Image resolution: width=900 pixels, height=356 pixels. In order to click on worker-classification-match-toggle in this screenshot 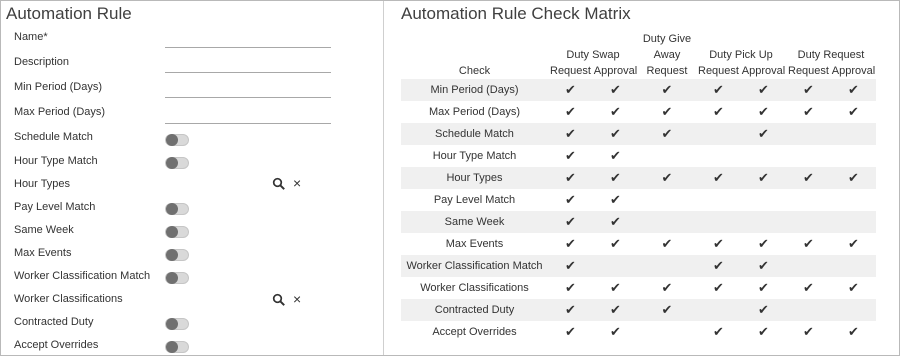, I will do `click(177, 278)`.